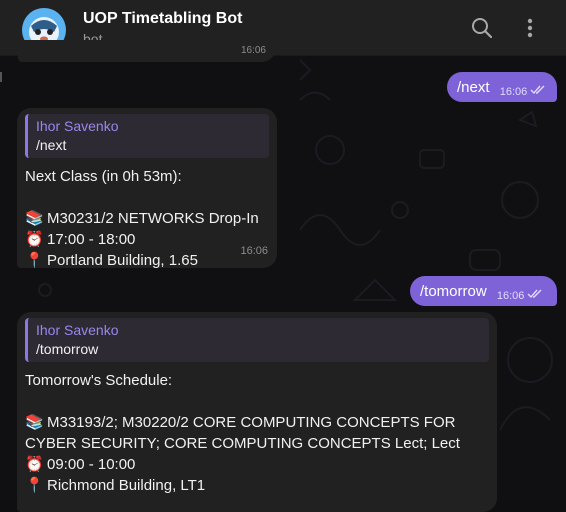 This screenshot has height=512, width=566. I want to click on outgoing-message-next: /next 16:06, so click(502, 87).